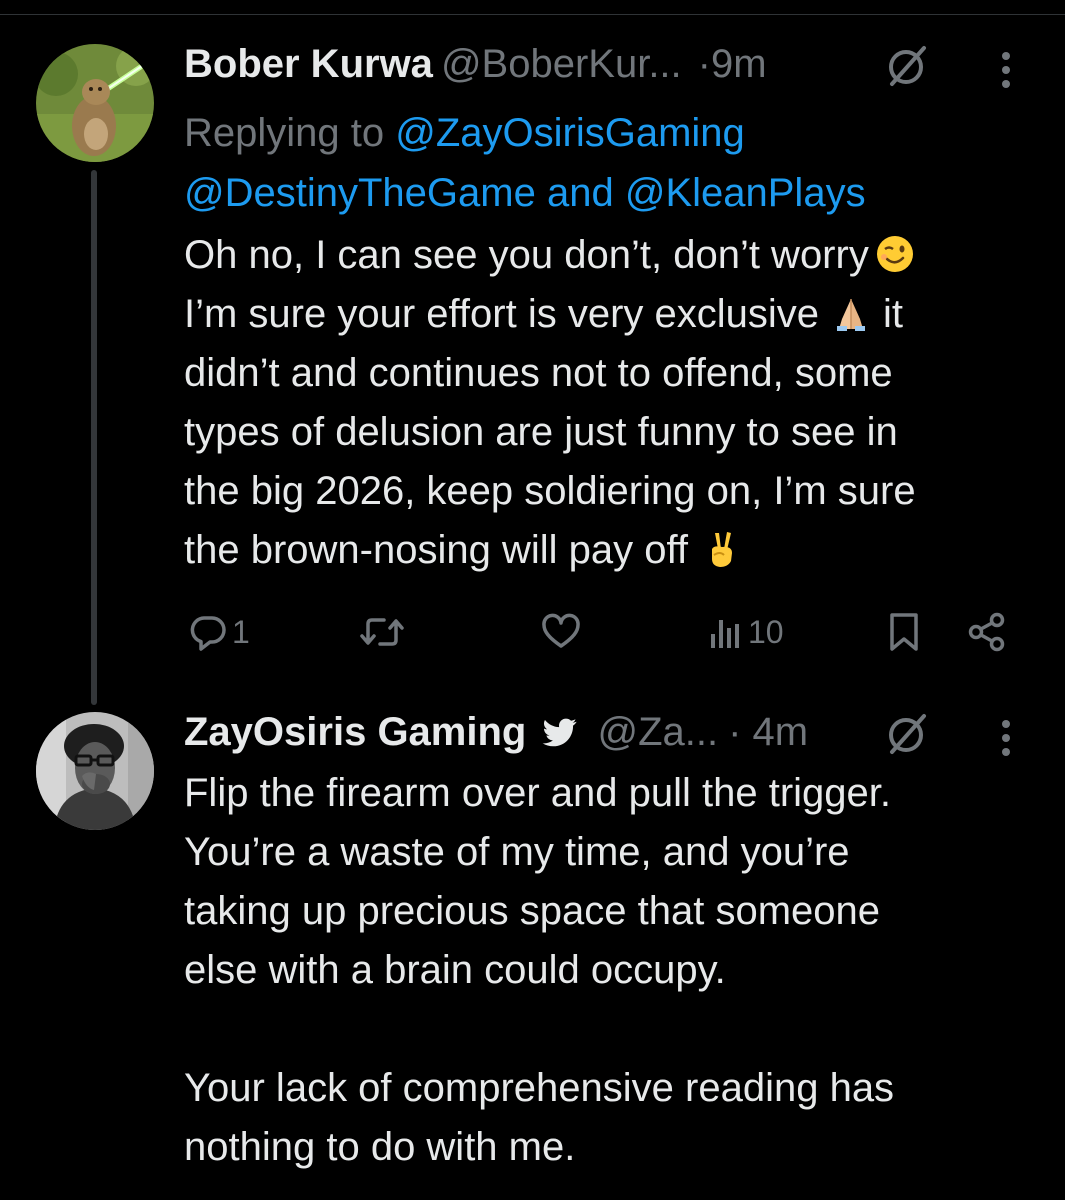 This screenshot has height=1200, width=1065. What do you see at coordinates (851, 315) in the screenshot?
I see `folded-hands-emoji` at bounding box center [851, 315].